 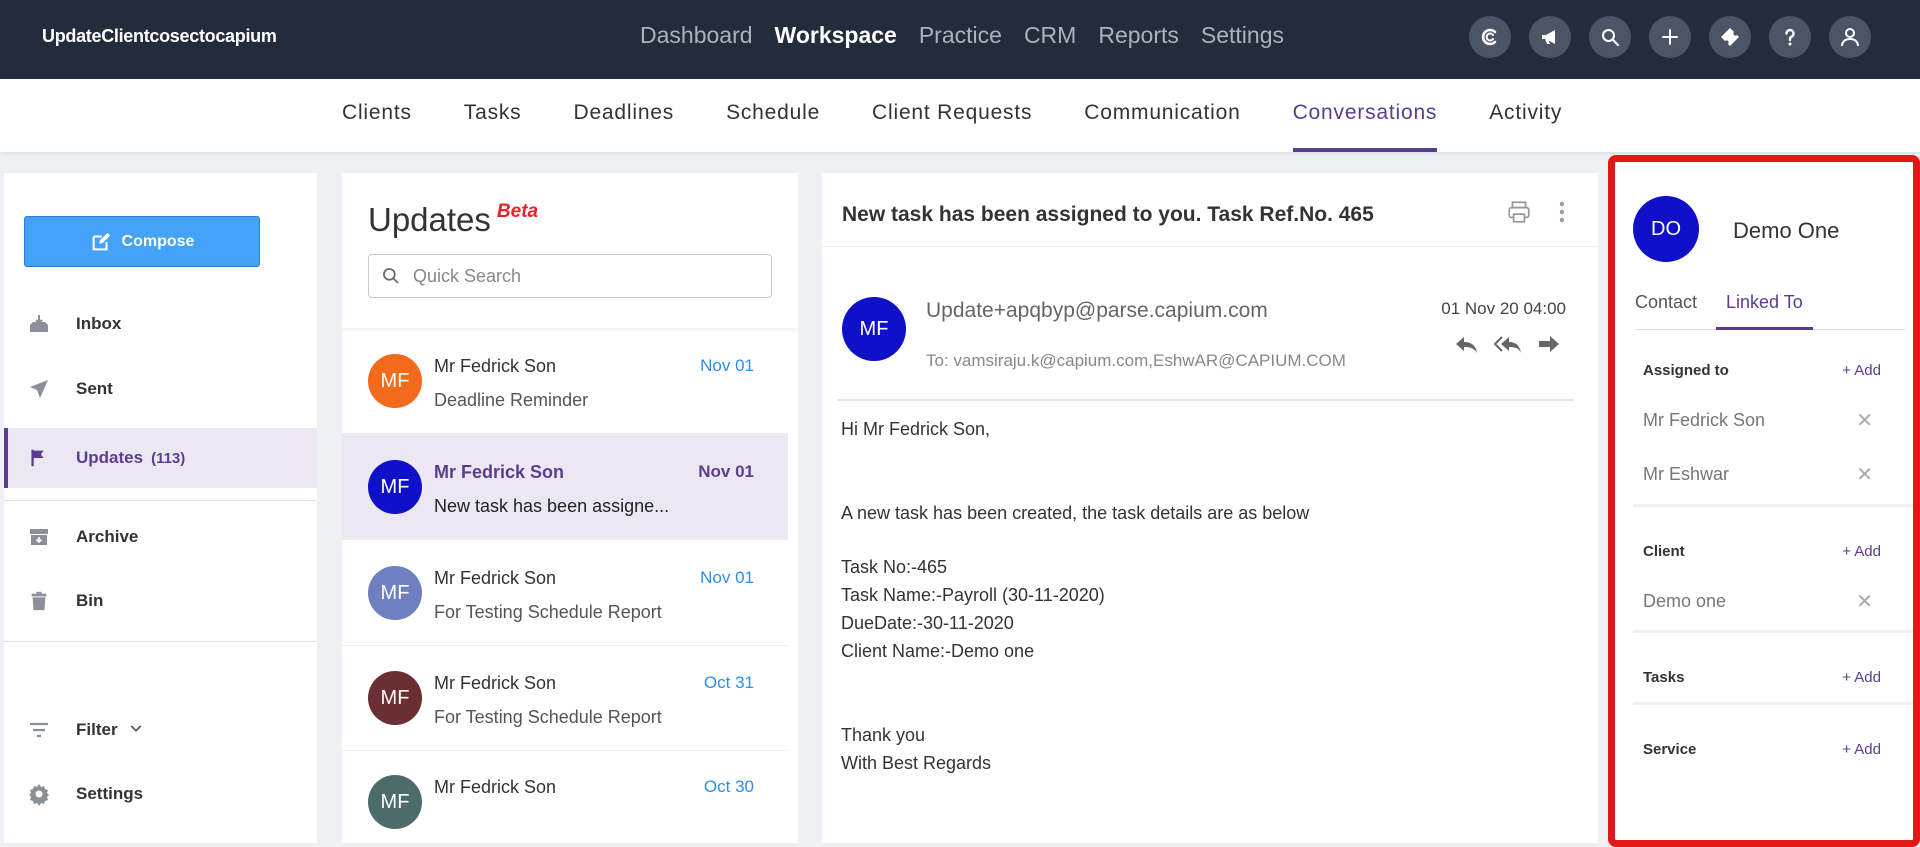 I want to click on body-client-name: Client Name:-Demo one, so click(x=938, y=651).